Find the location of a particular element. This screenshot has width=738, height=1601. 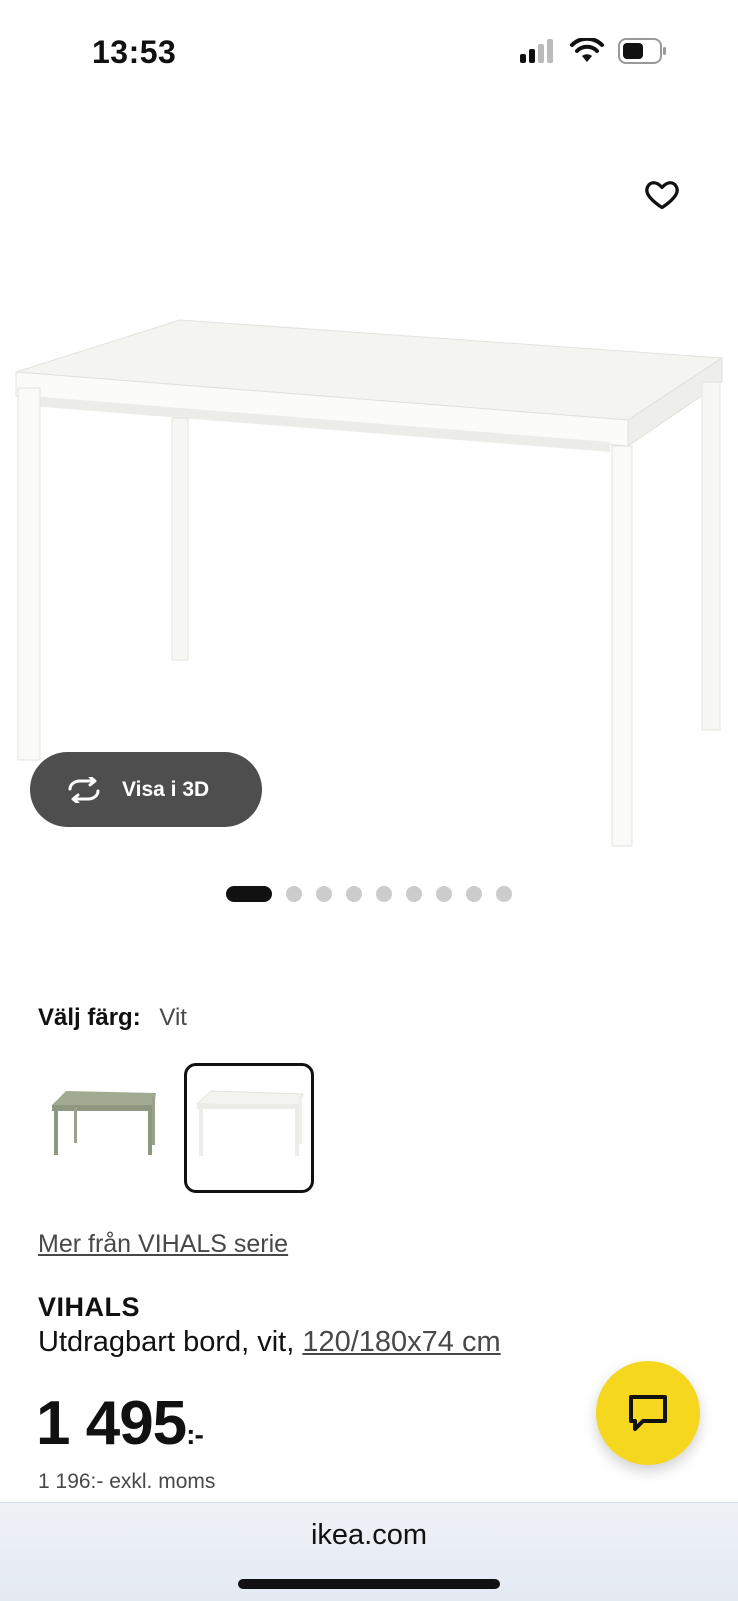

color-selector-label: Välj färg: Vit is located at coordinates (112, 1018).